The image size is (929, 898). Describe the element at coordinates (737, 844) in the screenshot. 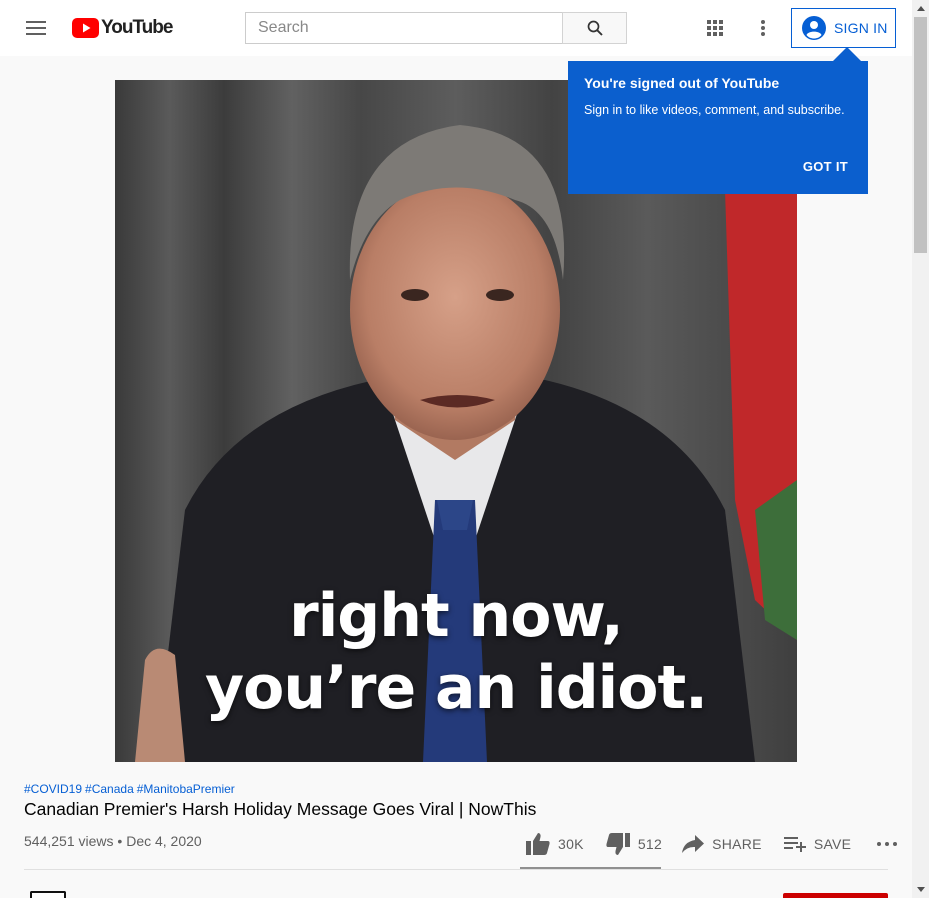

I see `share-label: SHARE` at that location.